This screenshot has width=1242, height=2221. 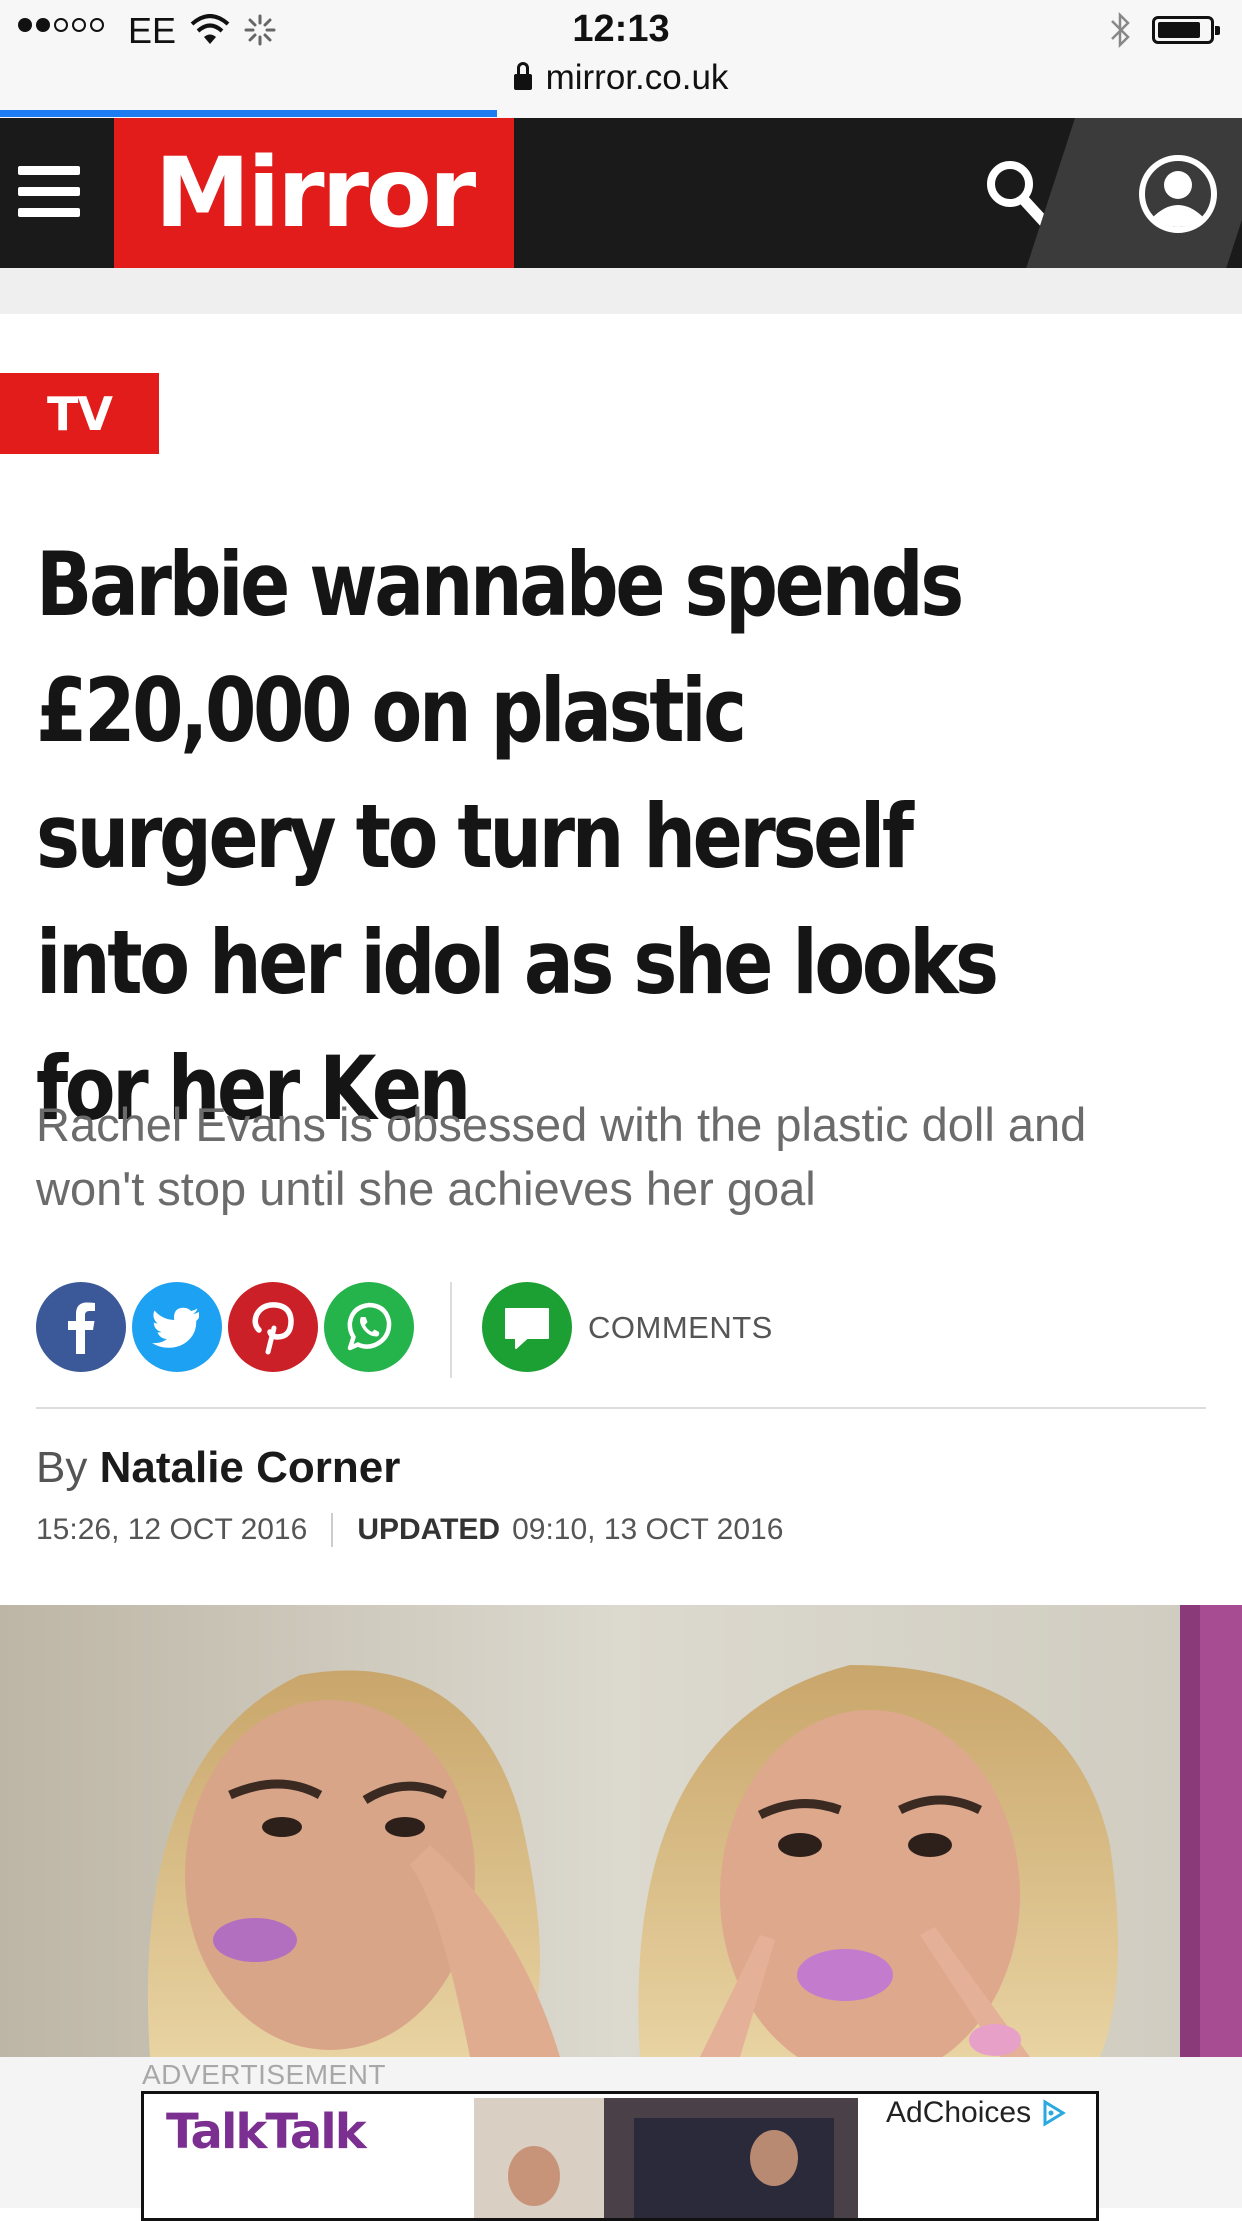 I want to click on section-tag: TV, so click(x=79, y=413).